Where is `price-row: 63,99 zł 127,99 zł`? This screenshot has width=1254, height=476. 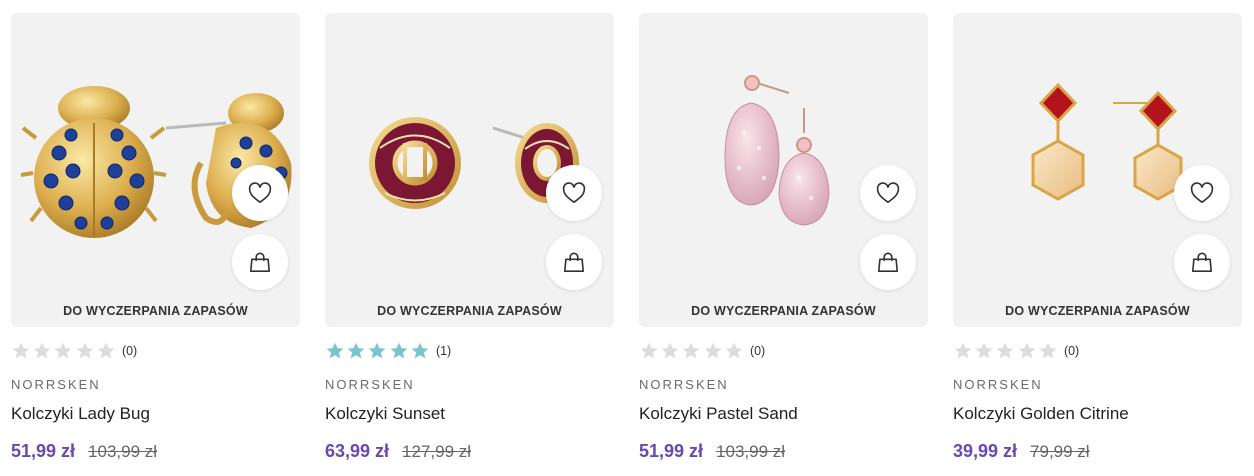 price-row: 63,99 zł 127,99 zł is located at coordinates (398, 451).